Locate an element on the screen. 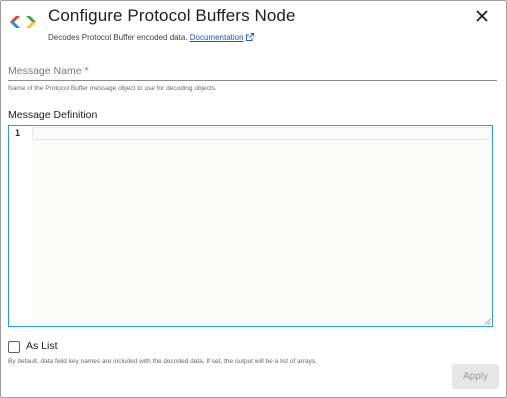 The width and height of the screenshot is (507, 398). close-icon is located at coordinates (482, 16).